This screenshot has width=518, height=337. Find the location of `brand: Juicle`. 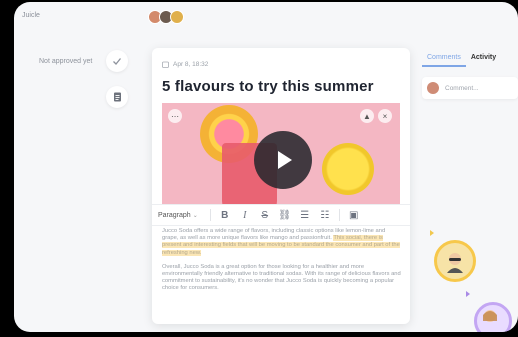

brand: Juicle is located at coordinates (31, 15).